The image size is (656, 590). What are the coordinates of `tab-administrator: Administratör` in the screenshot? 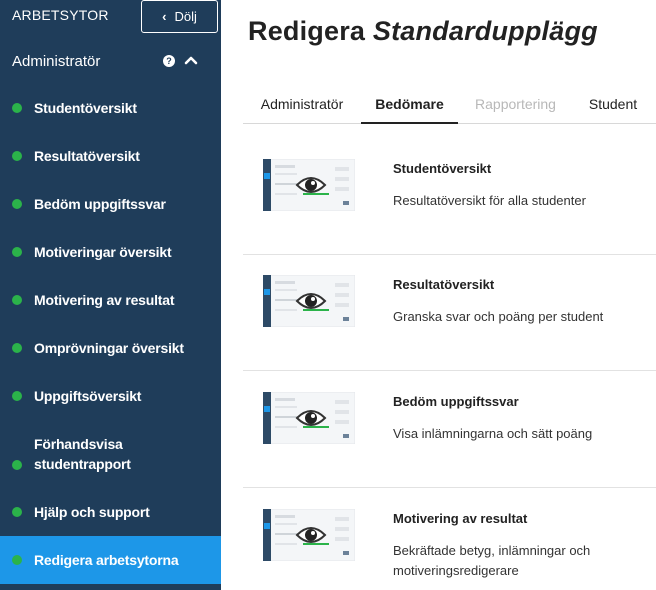 It's located at (302, 104).